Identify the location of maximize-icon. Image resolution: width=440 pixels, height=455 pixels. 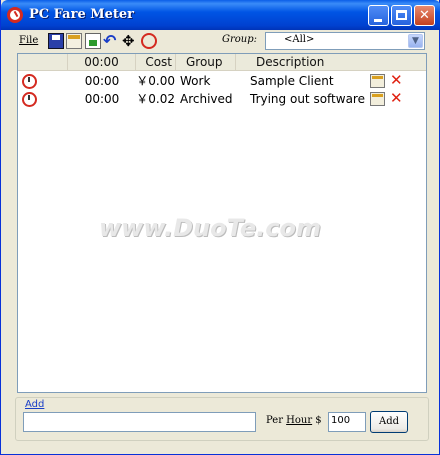
(401, 15).